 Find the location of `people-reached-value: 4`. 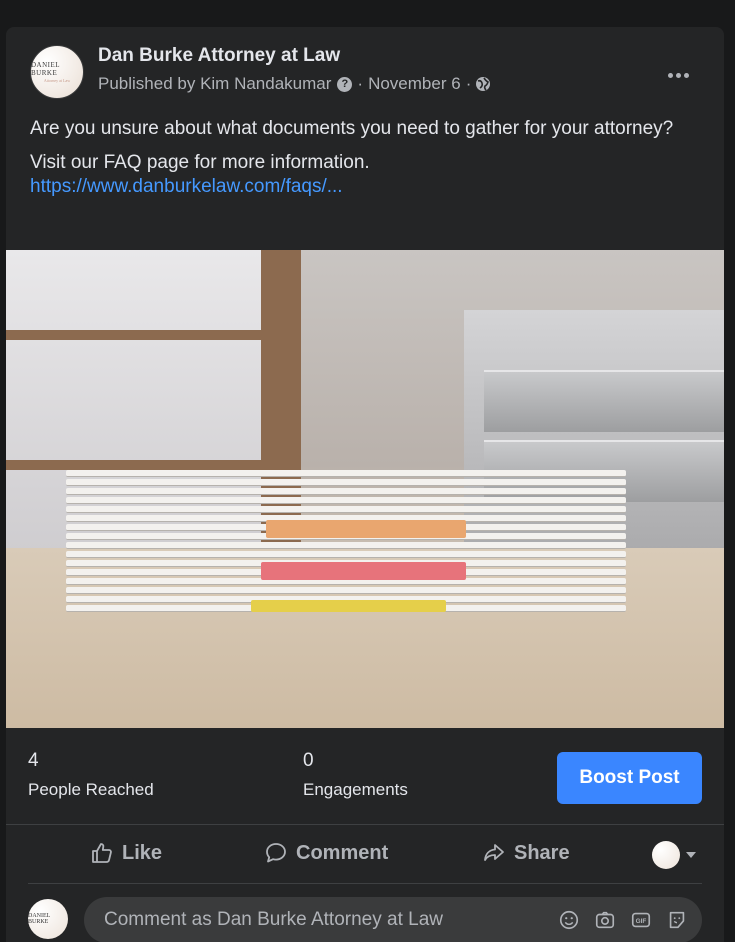

people-reached-value: 4 is located at coordinates (33, 760).